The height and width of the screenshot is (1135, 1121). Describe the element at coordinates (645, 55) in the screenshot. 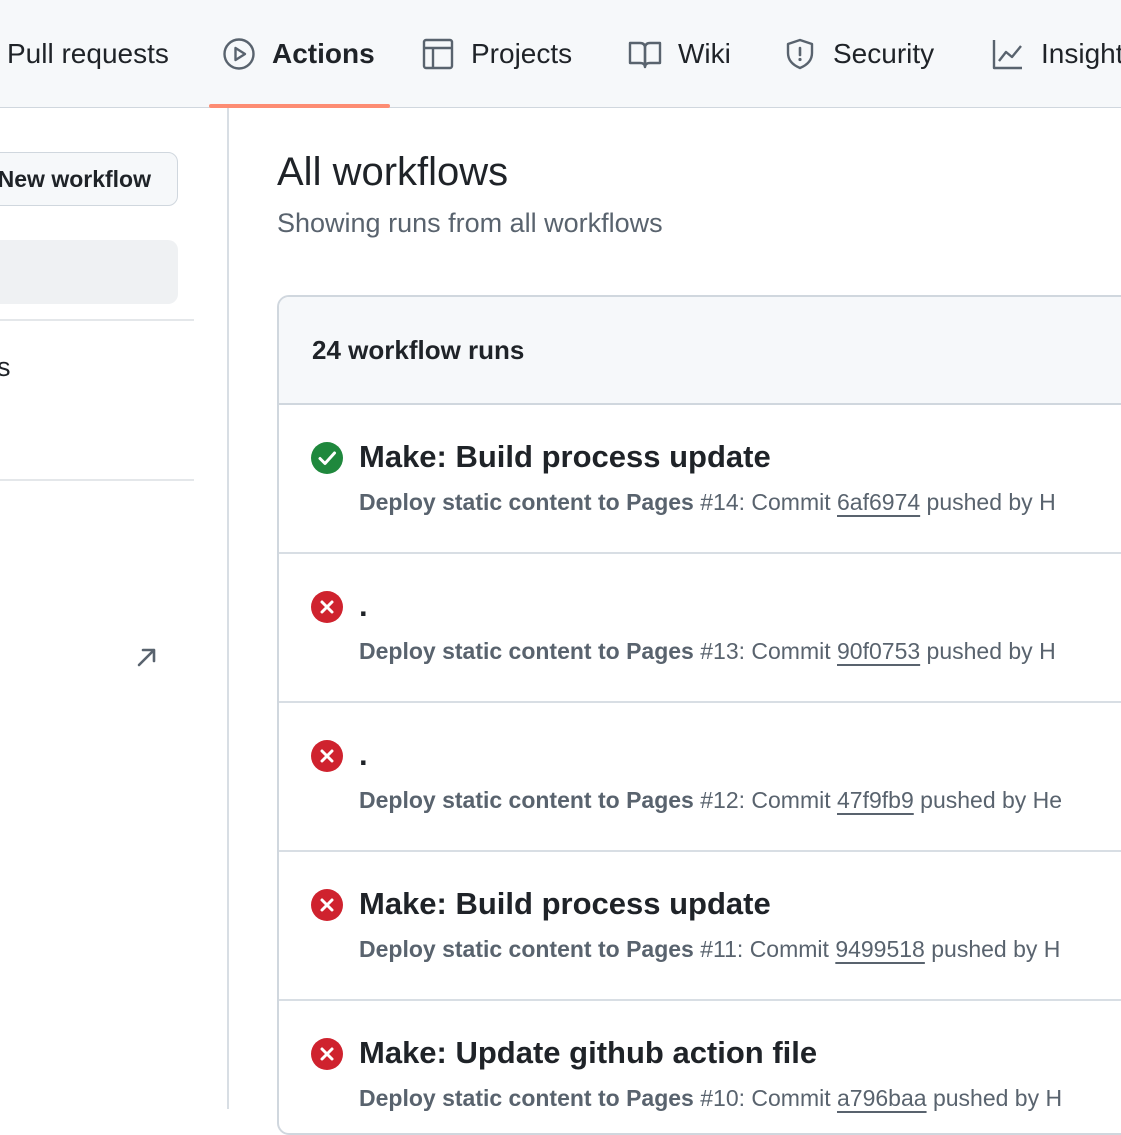

I see `book-icon` at that location.